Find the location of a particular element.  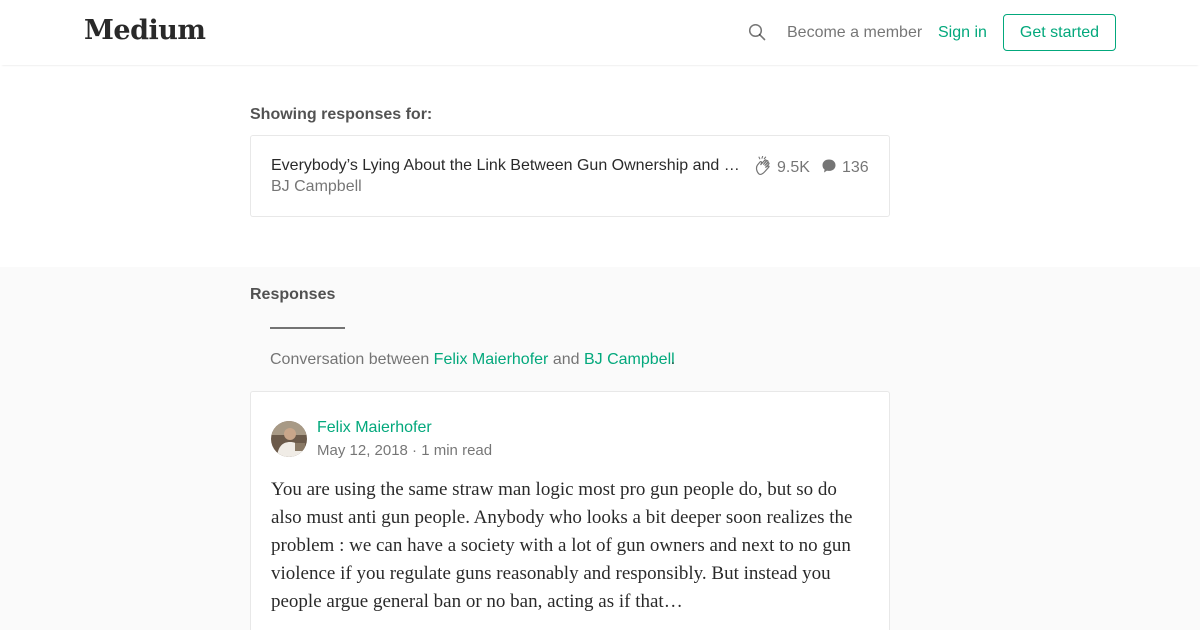

conversation-joiner: and is located at coordinates (566, 359).